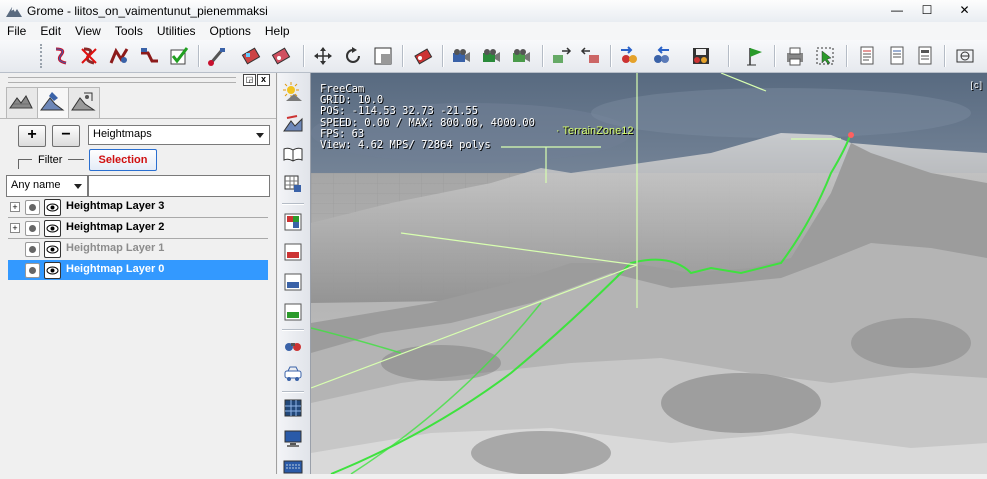 The image size is (987, 479). Describe the element at coordinates (323, 56) in the screenshot. I see `move-icon` at that location.